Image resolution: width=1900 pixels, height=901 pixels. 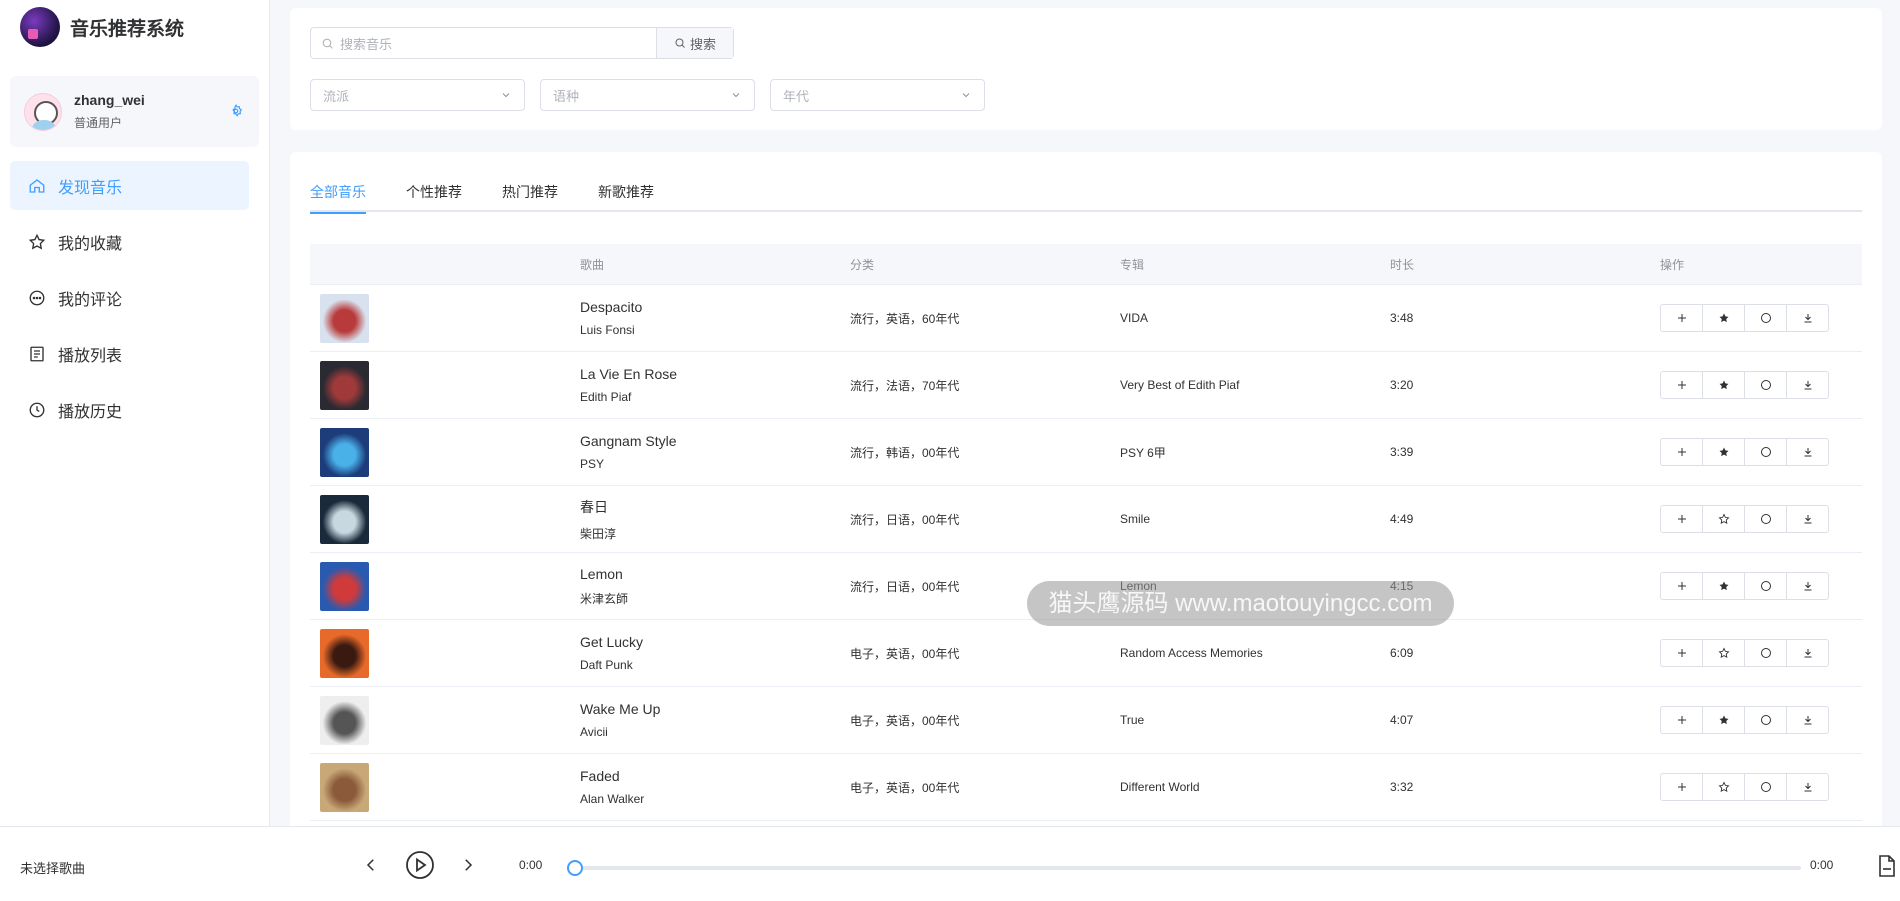 What do you see at coordinates (680, 43) in the screenshot?
I see `search-icon` at bounding box center [680, 43].